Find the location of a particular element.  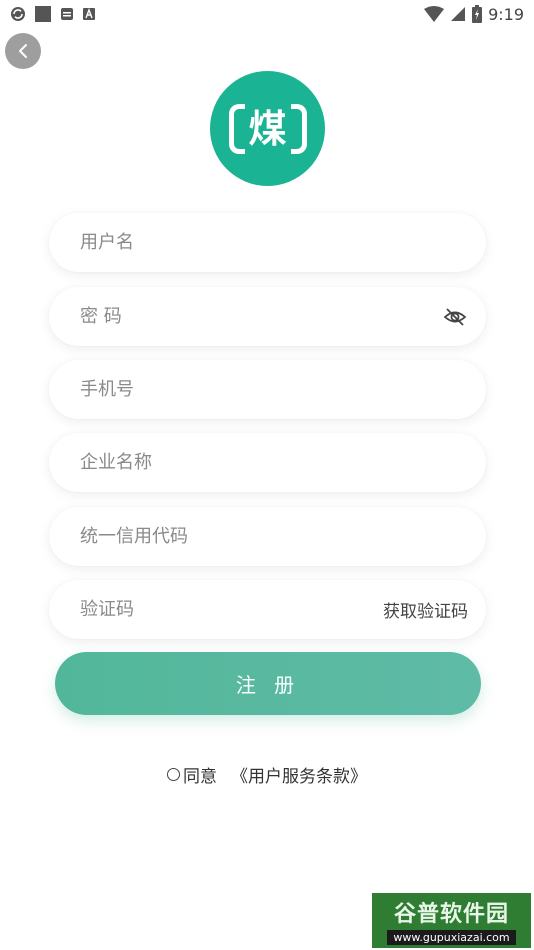

battery-charging-icon is located at coordinates (477, 14).